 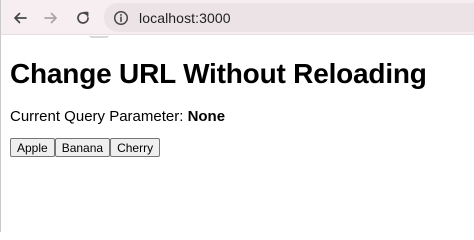 I want to click on site-info-button, so click(x=120, y=17).